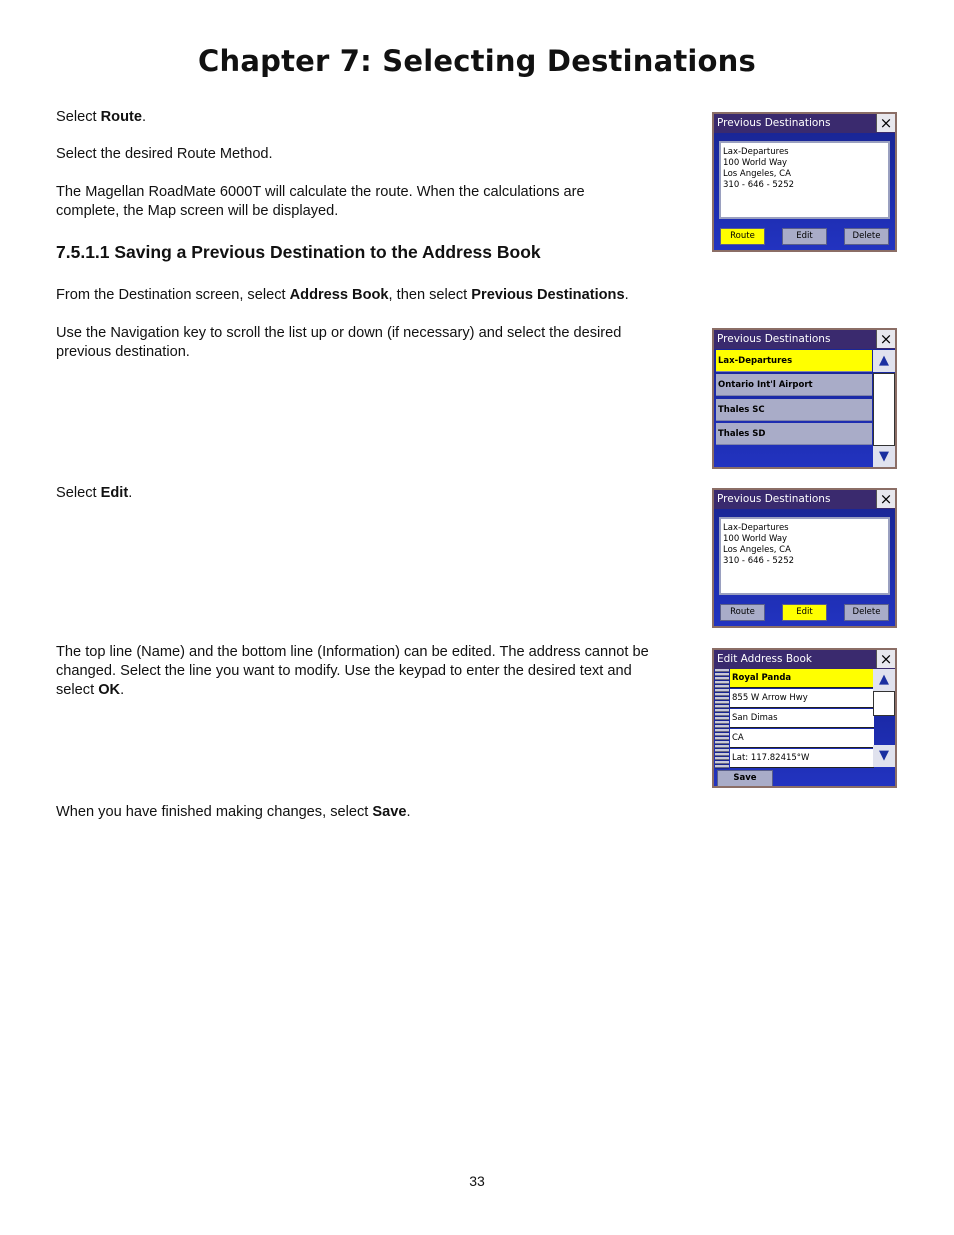 This screenshot has height=1235, width=954. I want to click on screen-titlebar: Edit Address Book ×, so click(804, 659).